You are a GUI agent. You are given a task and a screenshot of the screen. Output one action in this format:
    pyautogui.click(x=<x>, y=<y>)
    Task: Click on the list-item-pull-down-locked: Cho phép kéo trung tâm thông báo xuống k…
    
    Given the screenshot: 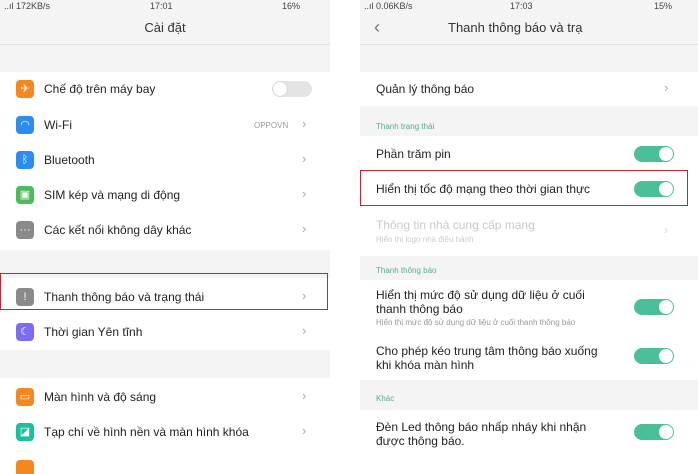 What is the action you would take?
    pyautogui.click(x=529, y=358)
    